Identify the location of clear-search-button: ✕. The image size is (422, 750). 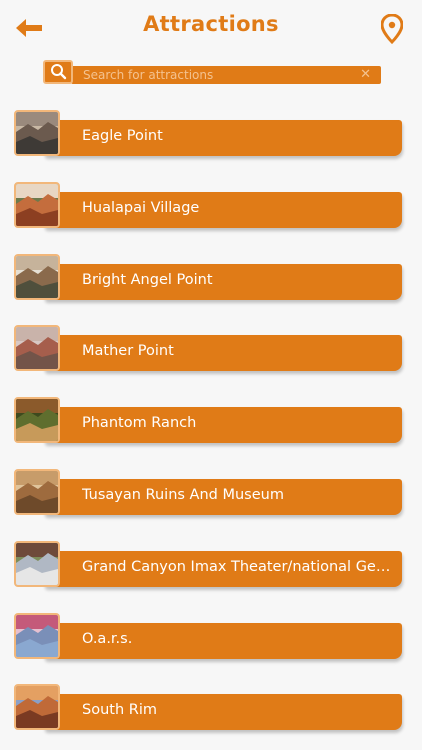
(365, 74).